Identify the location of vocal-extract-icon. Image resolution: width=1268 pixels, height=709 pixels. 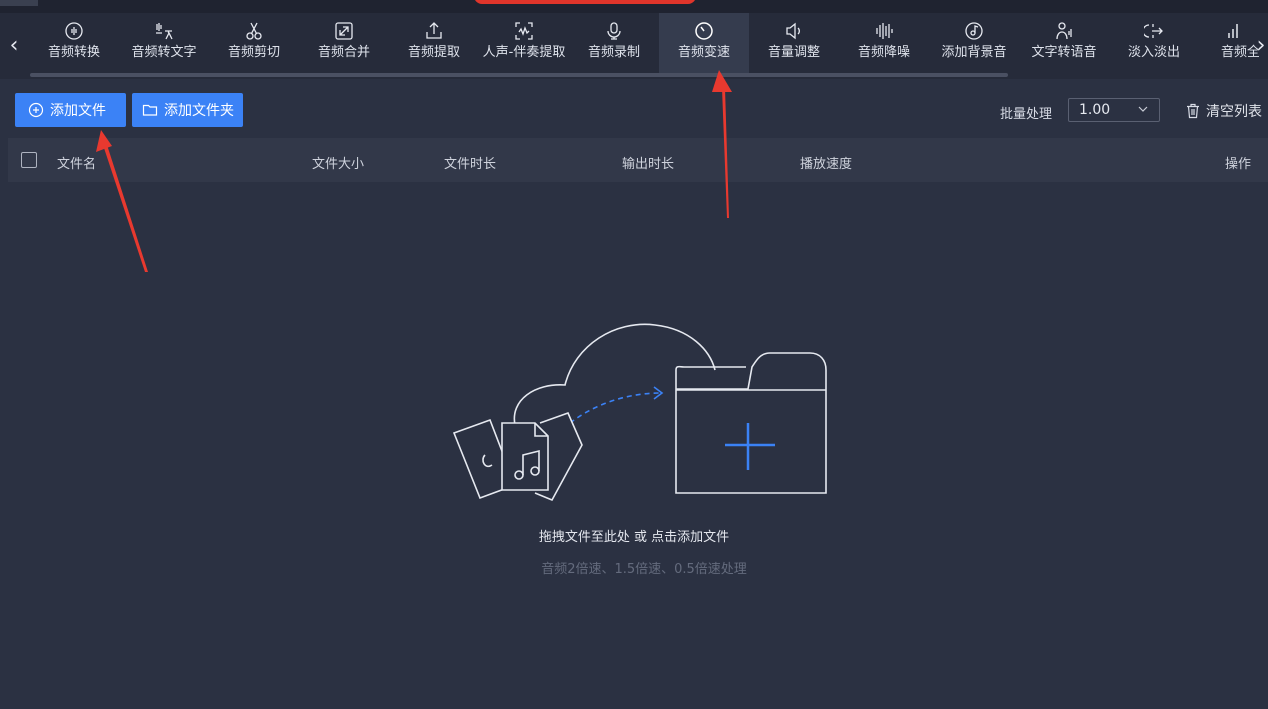
(524, 31).